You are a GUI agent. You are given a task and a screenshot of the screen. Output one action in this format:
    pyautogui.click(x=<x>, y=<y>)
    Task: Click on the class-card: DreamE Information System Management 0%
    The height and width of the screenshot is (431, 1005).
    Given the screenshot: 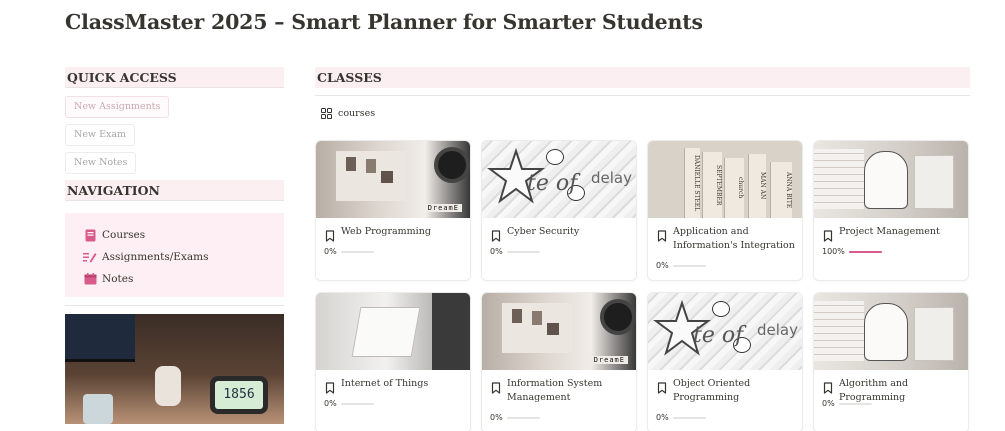 What is the action you would take?
    pyautogui.click(x=559, y=361)
    